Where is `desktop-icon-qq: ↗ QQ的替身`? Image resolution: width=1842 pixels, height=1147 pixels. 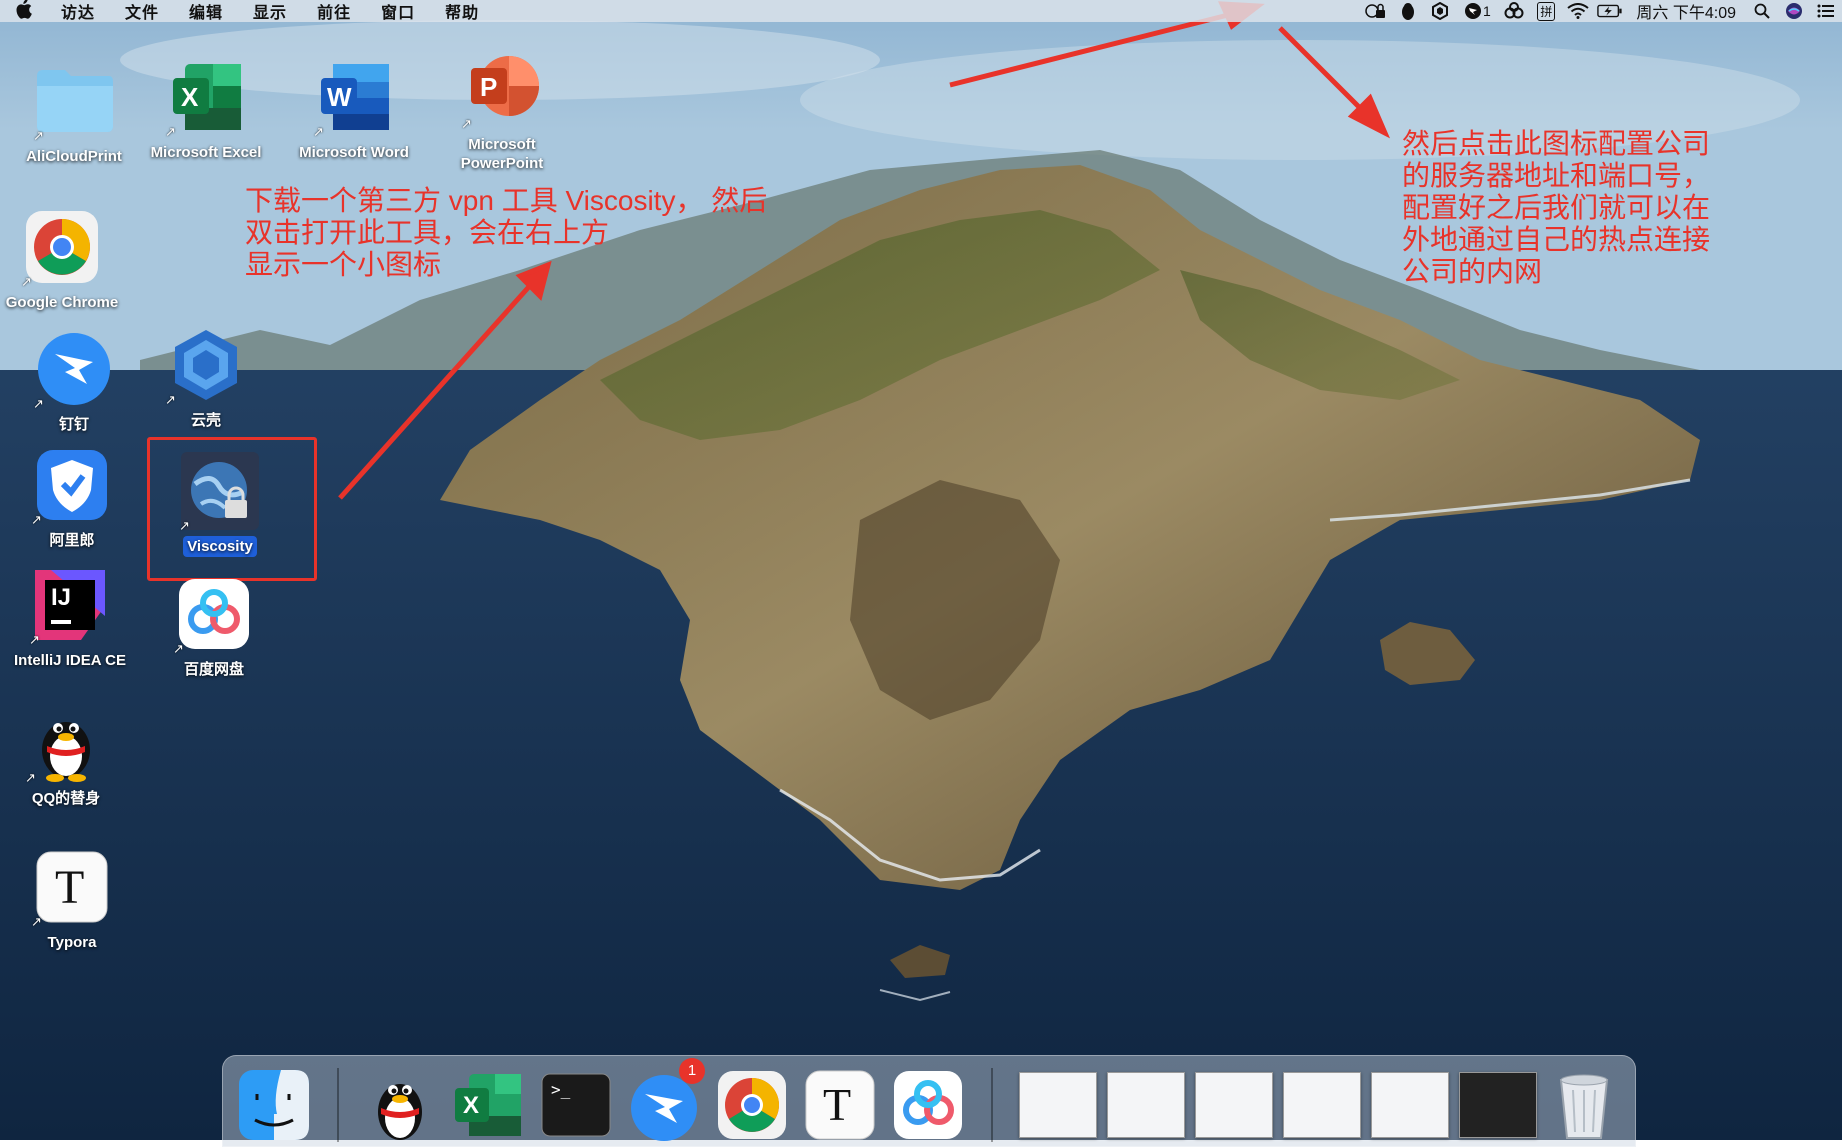 desktop-icon-qq: ↗ QQ的替身 is located at coordinates (68, 756).